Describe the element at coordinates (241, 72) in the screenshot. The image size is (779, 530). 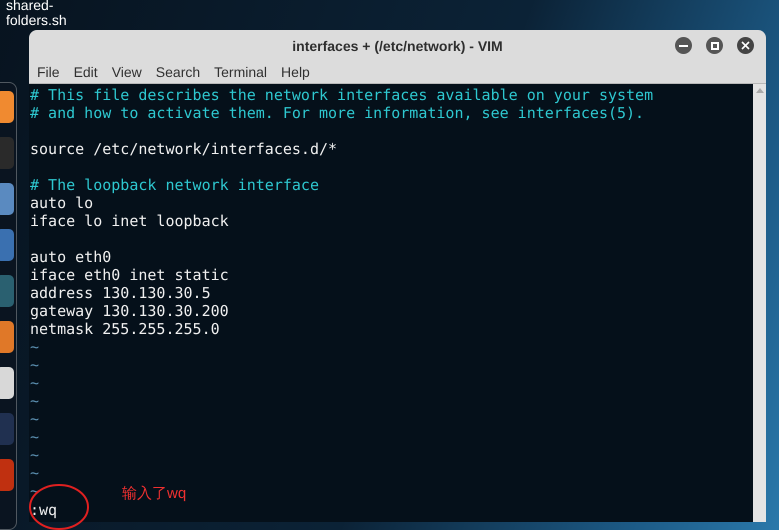
I see `menu-item: Terminal` at that location.